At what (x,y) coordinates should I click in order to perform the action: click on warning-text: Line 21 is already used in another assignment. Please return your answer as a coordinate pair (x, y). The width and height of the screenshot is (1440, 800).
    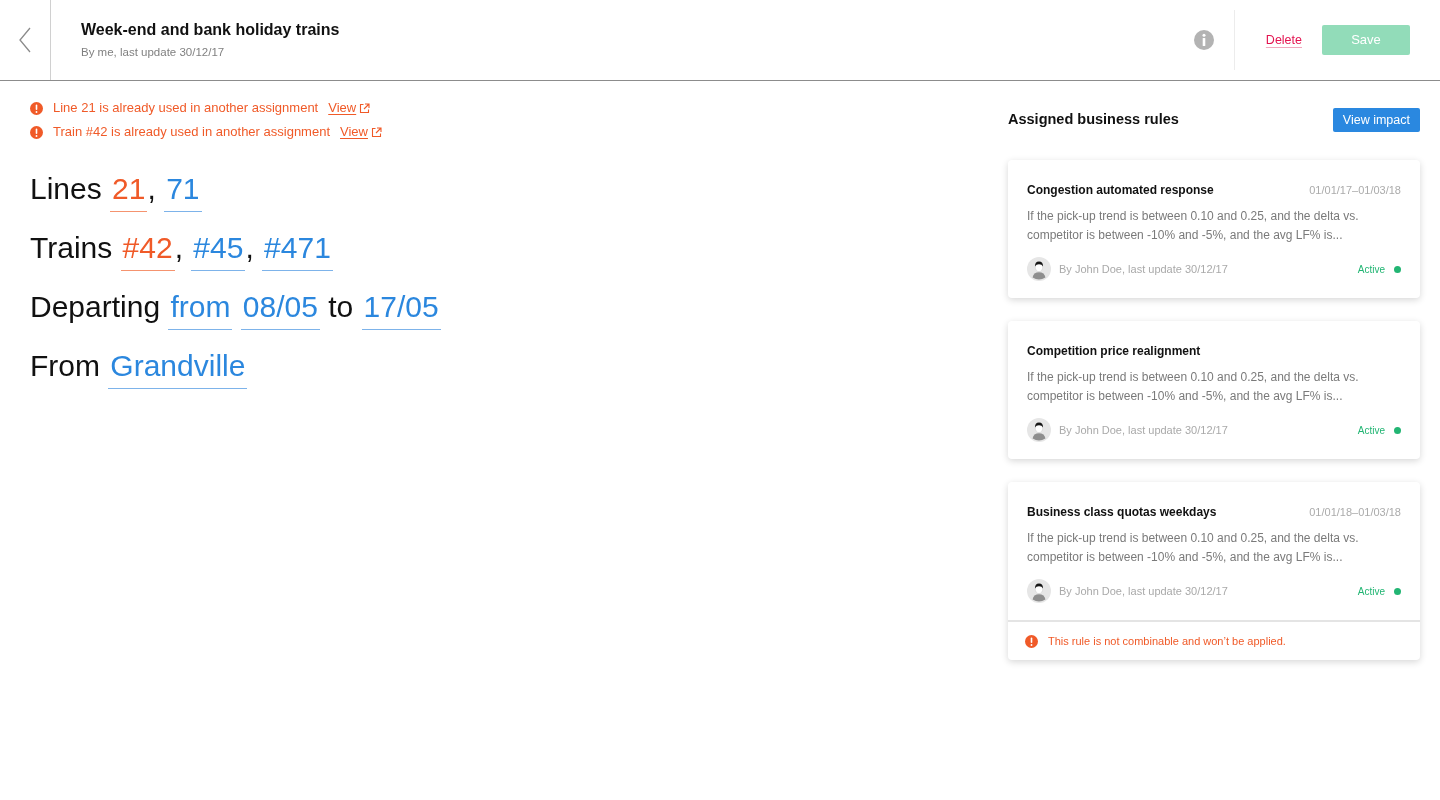
    Looking at the image, I should click on (186, 108).